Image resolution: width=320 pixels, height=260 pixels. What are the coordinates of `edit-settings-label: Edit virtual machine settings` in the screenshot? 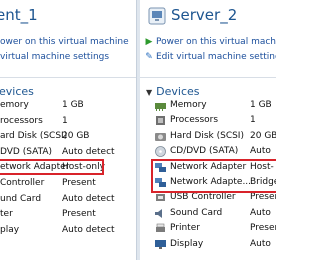 It's located at (216, 57).